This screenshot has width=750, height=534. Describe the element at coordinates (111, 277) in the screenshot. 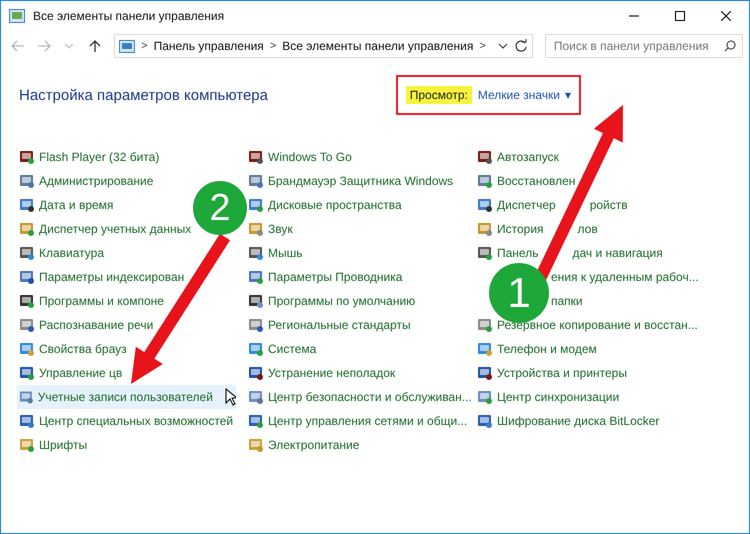

I see `applet-link: Параметры индексирован` at that location.